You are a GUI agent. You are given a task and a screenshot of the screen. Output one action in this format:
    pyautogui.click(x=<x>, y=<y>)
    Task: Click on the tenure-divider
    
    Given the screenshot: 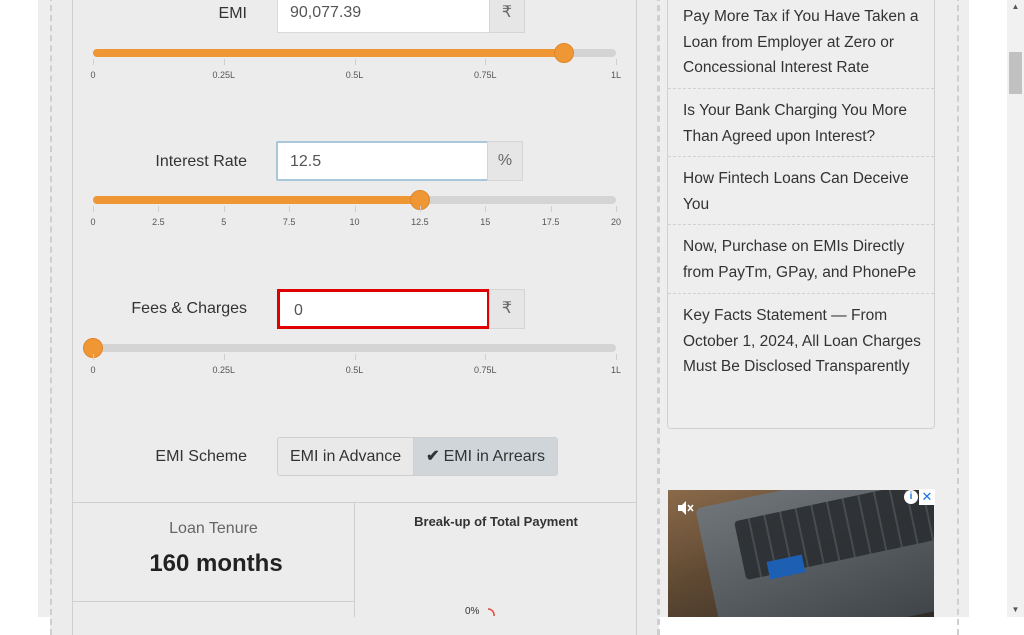 What is the action you would take?
    pyautogui.click(x=213, y=601)
    